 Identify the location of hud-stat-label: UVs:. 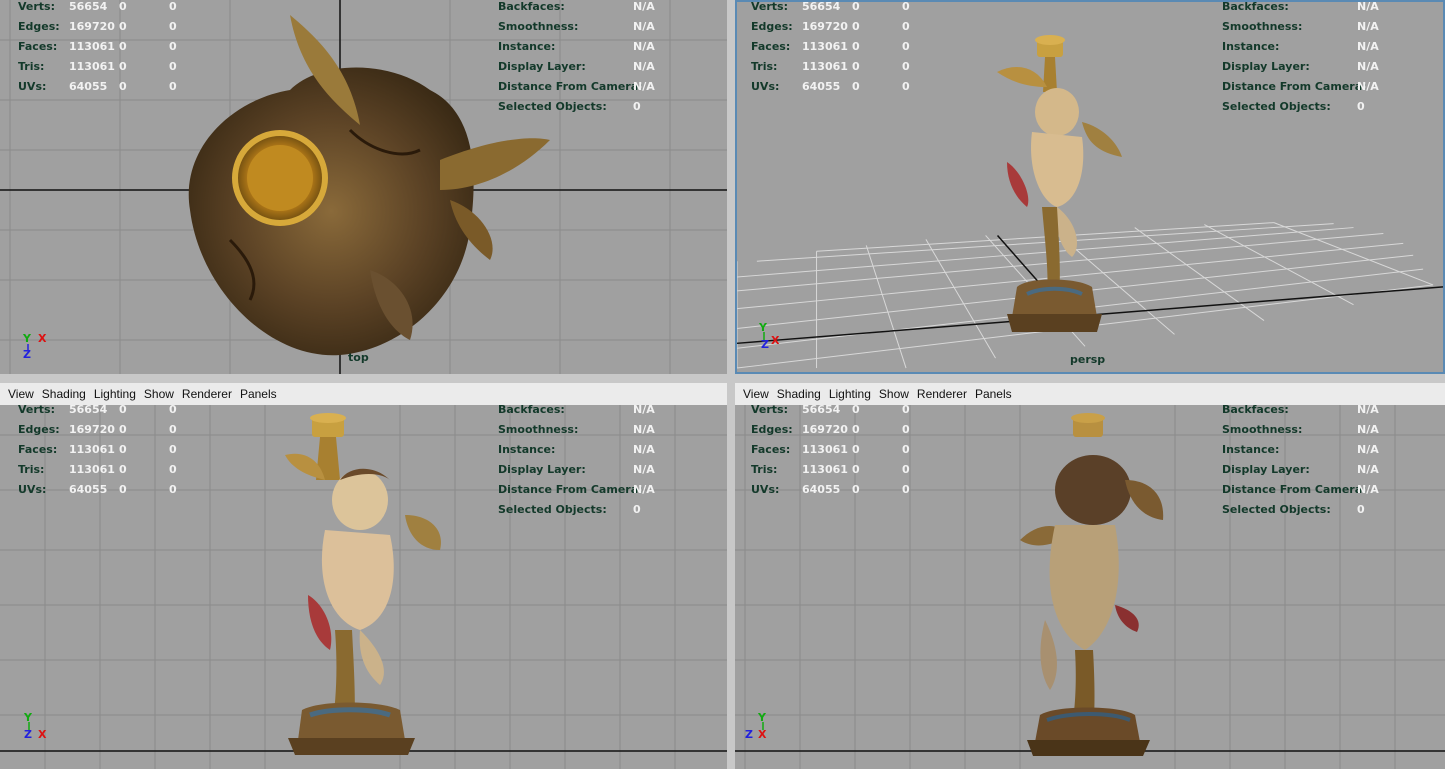
(32, 489).